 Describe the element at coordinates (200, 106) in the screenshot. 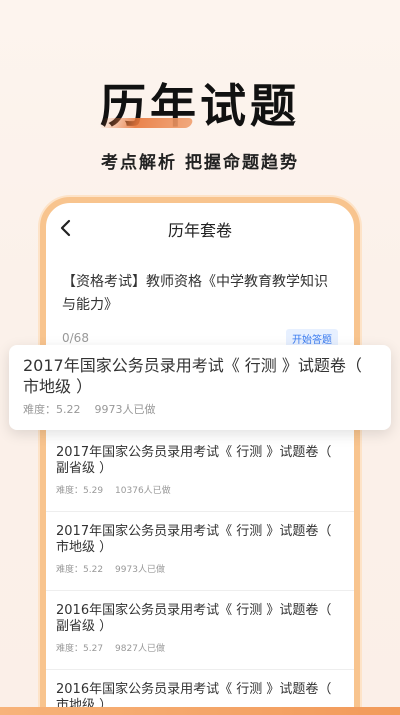

I see `hero-title: 历年试题` at that location.